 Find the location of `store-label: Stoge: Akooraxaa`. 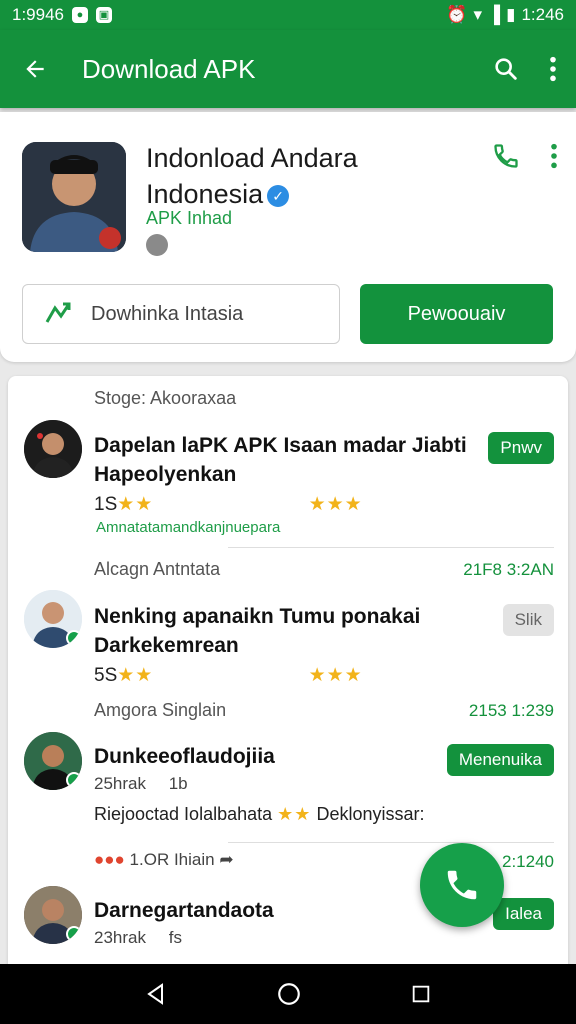

store-label: Stoge: Akooraxaa is located at coordinates (165, 398).